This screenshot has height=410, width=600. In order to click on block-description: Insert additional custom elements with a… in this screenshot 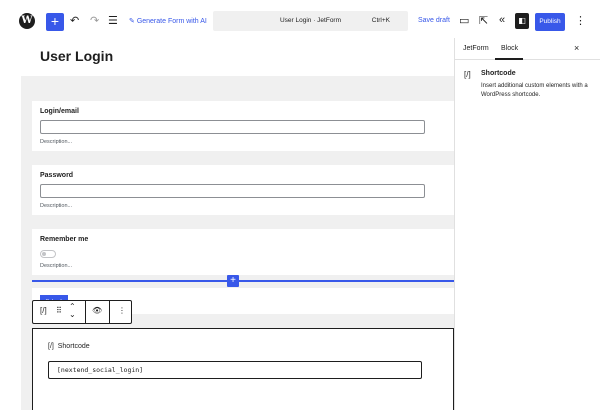, I will do `click(534, 90)`.